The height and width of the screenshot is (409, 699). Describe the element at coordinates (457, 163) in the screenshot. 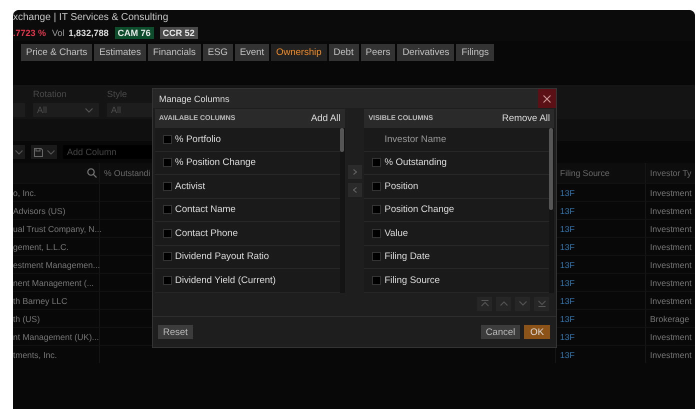

I see `column-item: % Outstanding` at that location.